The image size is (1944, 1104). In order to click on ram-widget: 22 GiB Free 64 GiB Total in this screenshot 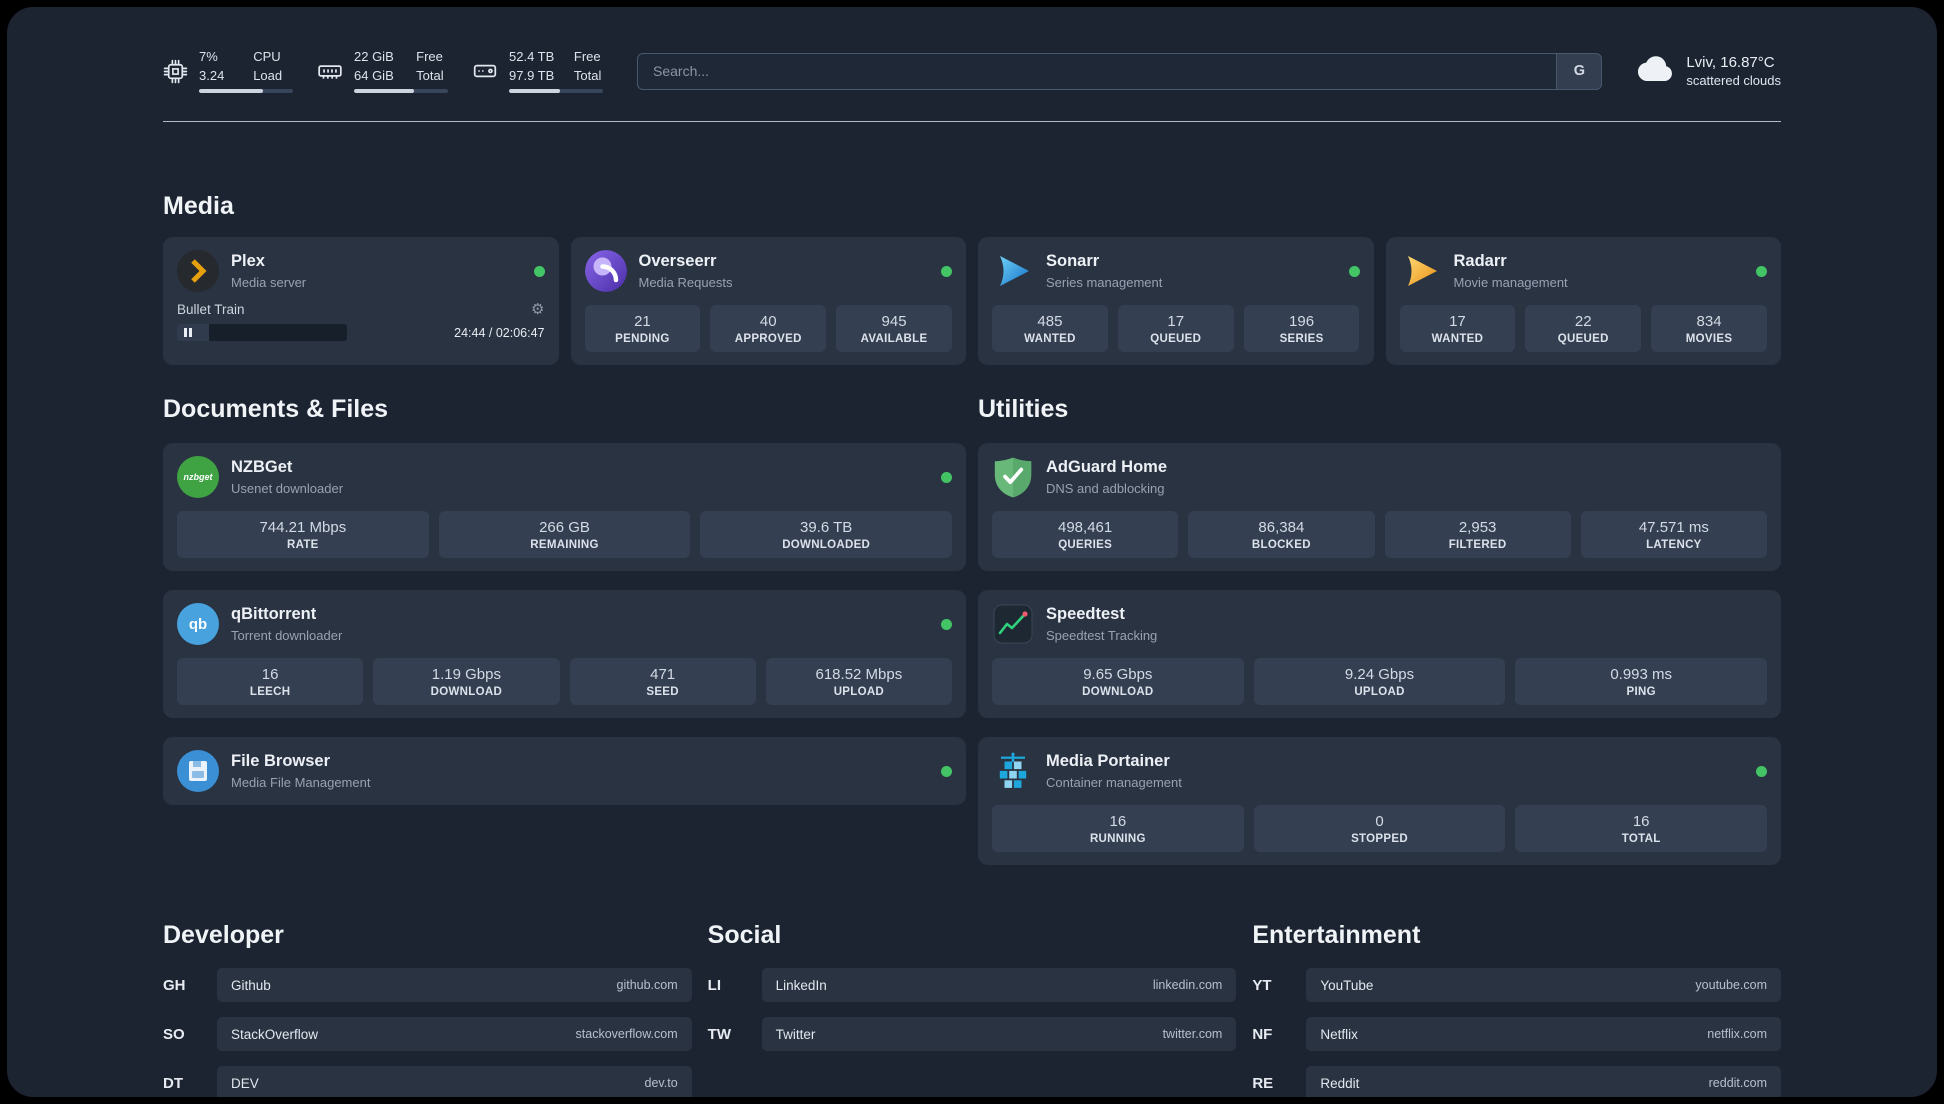, I will do `click(382, 71)`.